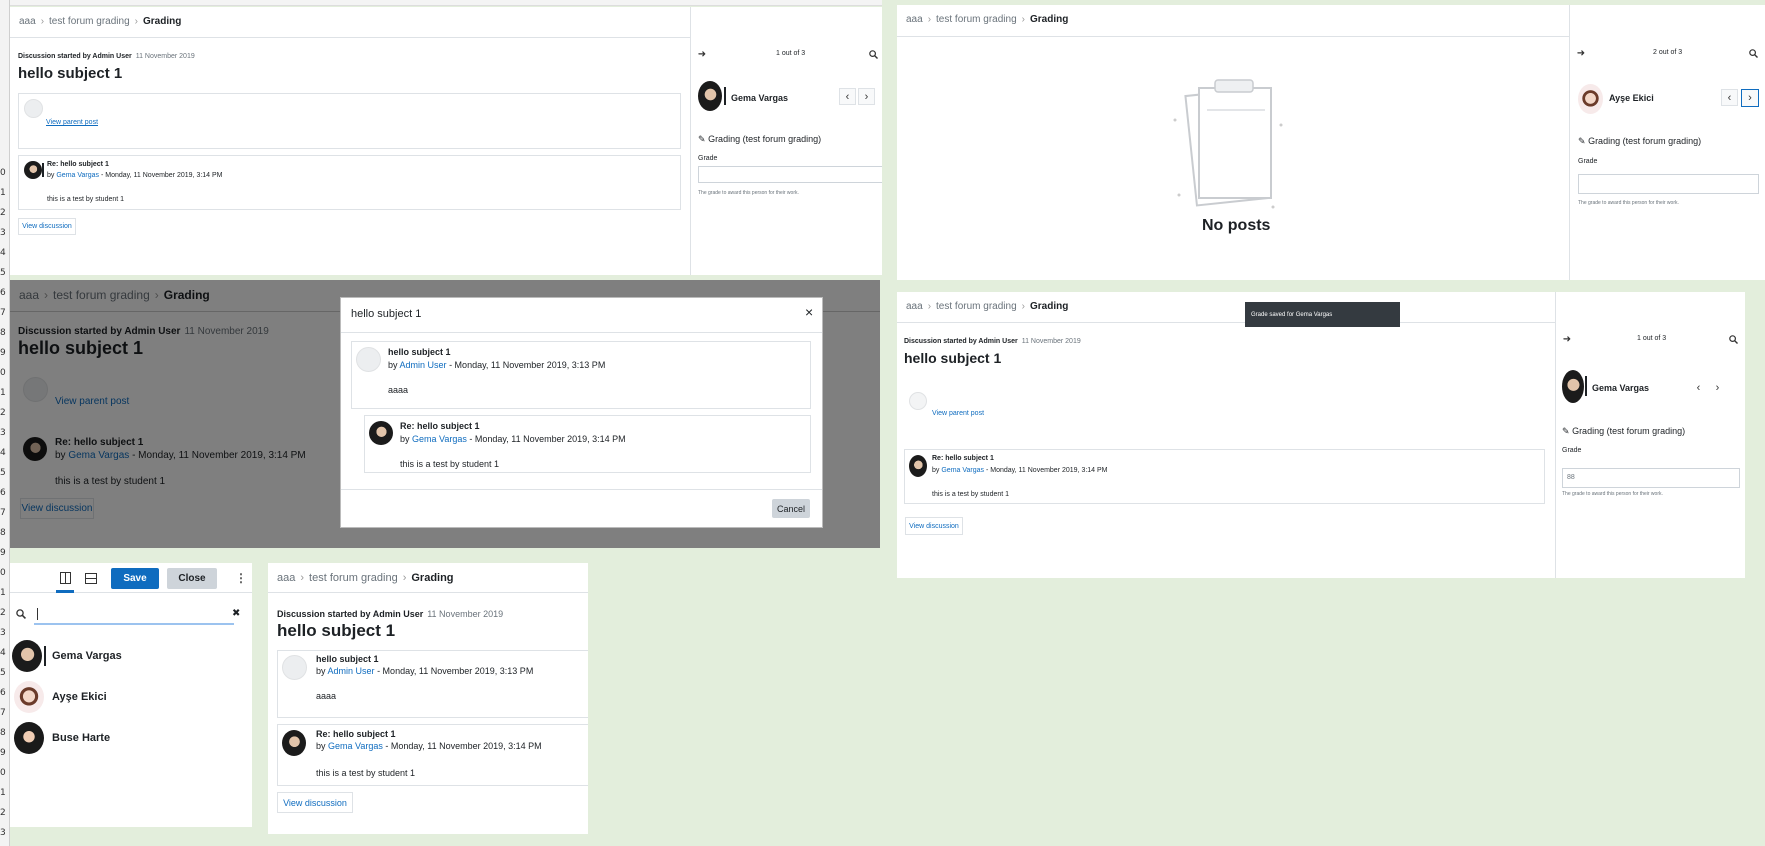  Describe the element at coordinates (91, 578) in the screenshot. I see `collapse-posts-icon` at that location.